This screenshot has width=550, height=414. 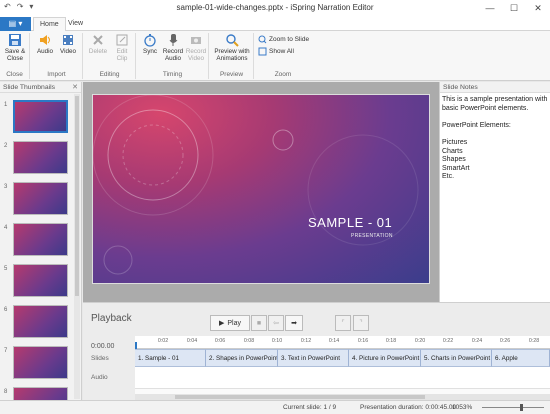 What do you see at coordinates (14, 74) in the screenshot?
I see `group-label: Close` at bounding box center [14, 74].